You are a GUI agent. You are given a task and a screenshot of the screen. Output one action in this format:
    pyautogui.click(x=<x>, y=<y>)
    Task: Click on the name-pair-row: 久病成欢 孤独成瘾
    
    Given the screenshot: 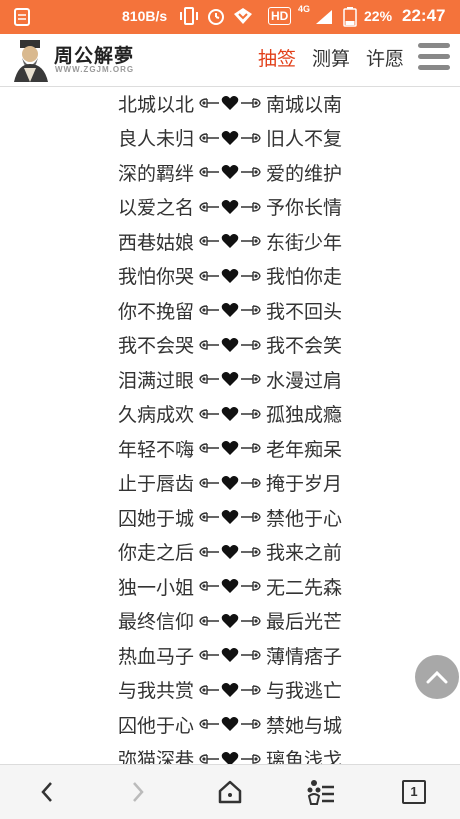 What is the action you would take?
    pyautogui.click(x=230, y=414)
    